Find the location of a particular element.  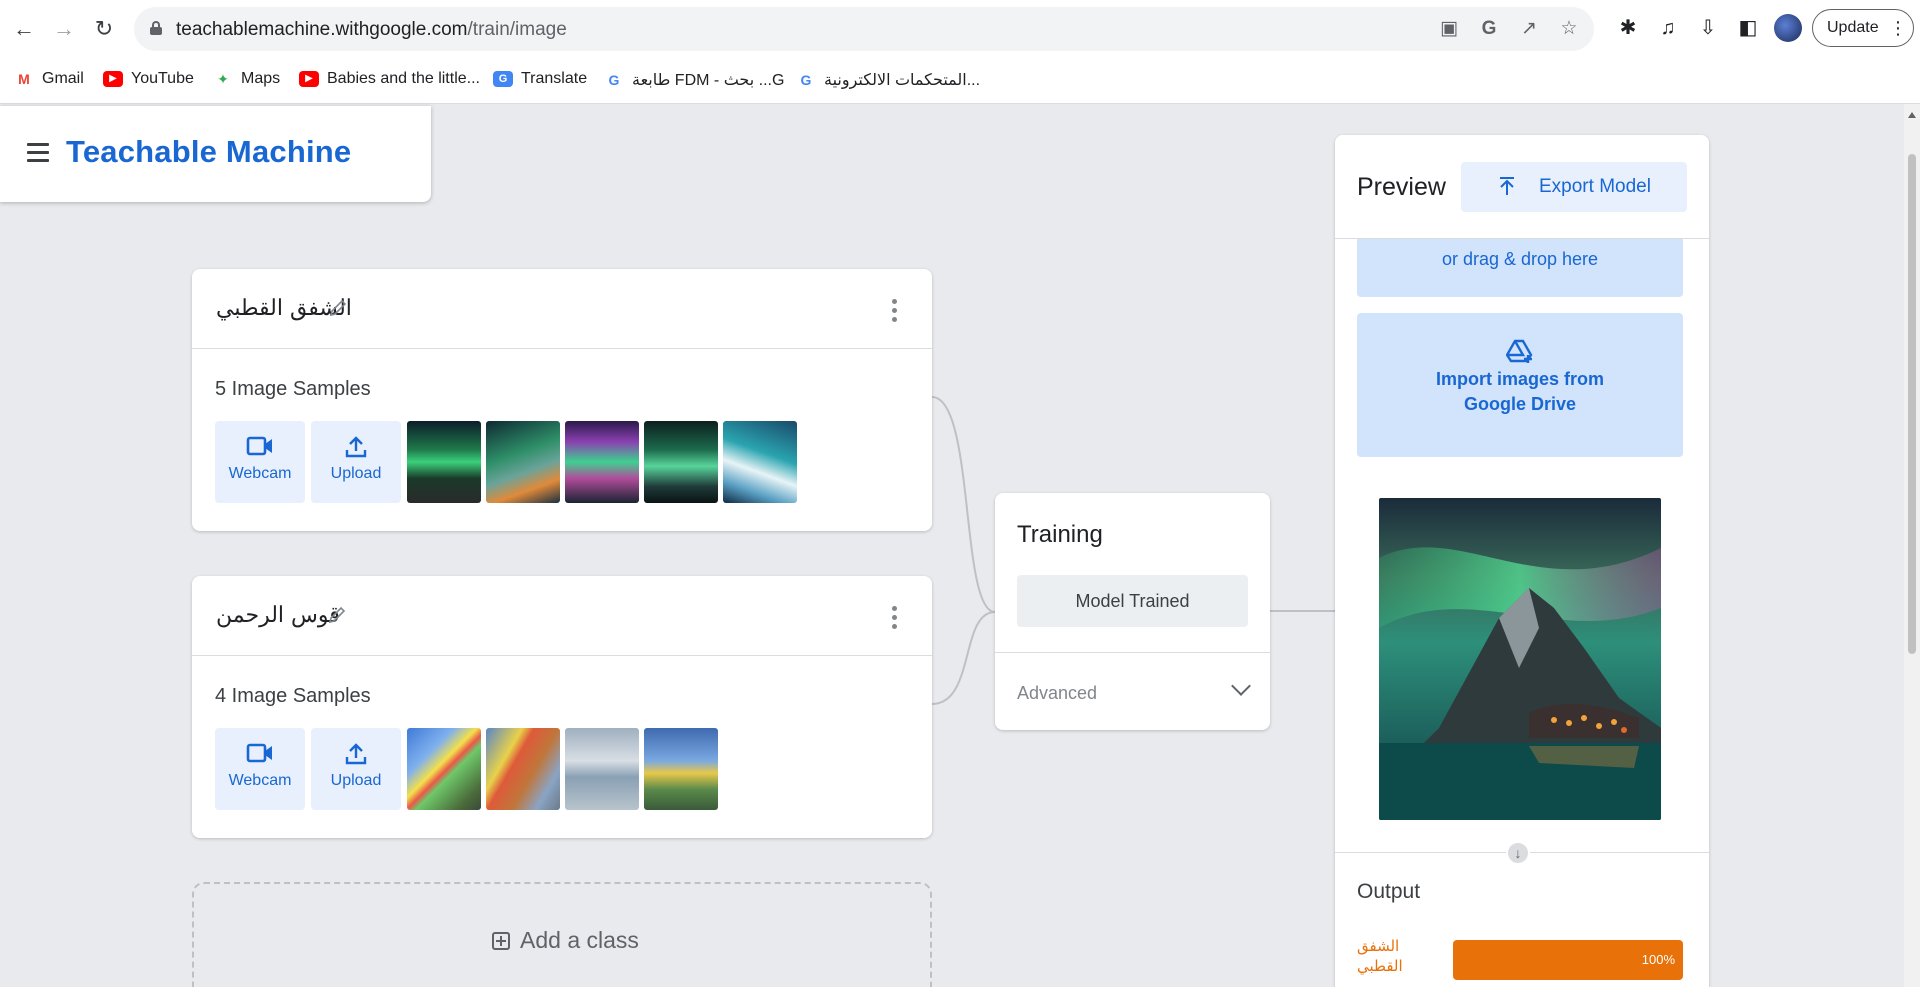

app-header: Teachable Machine is located at coordinates (215, 154).